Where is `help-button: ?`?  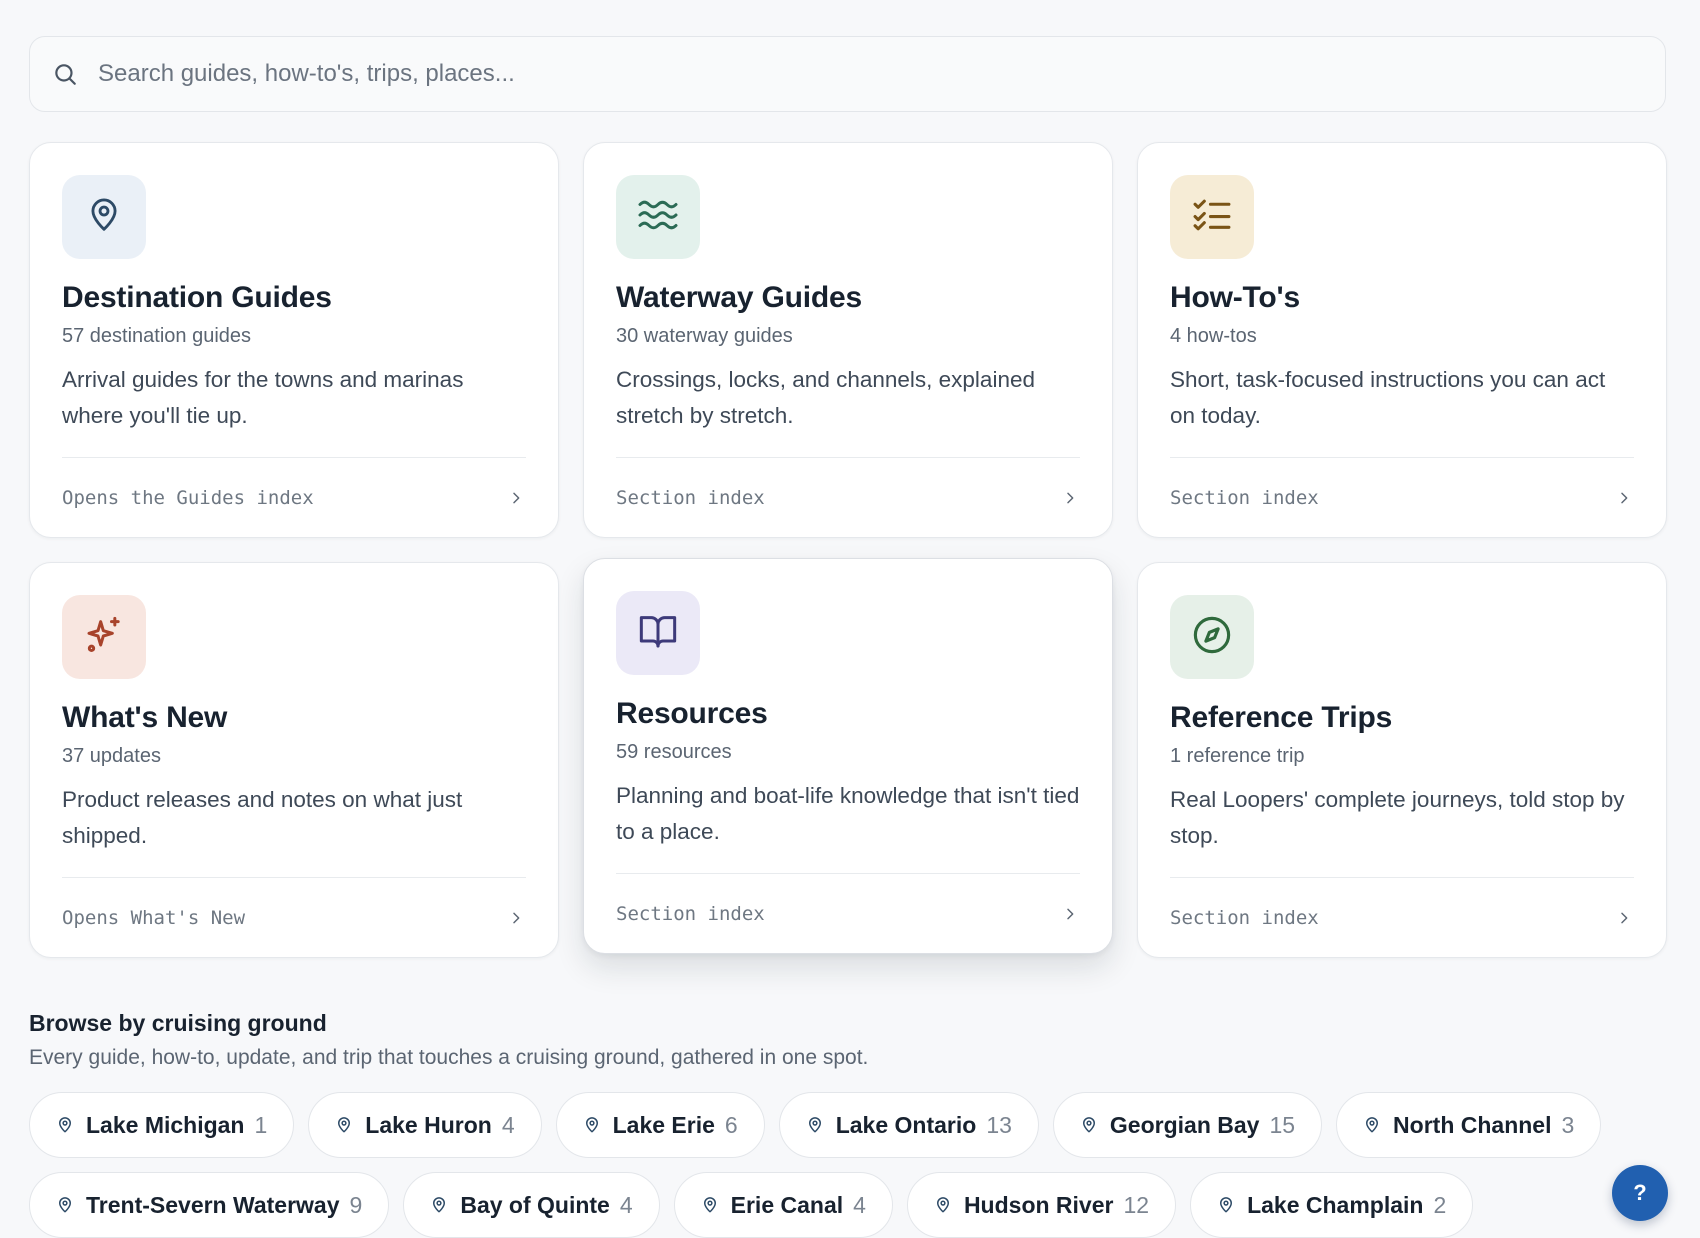
help-button: ? is located at coordinates (1640, 1193).